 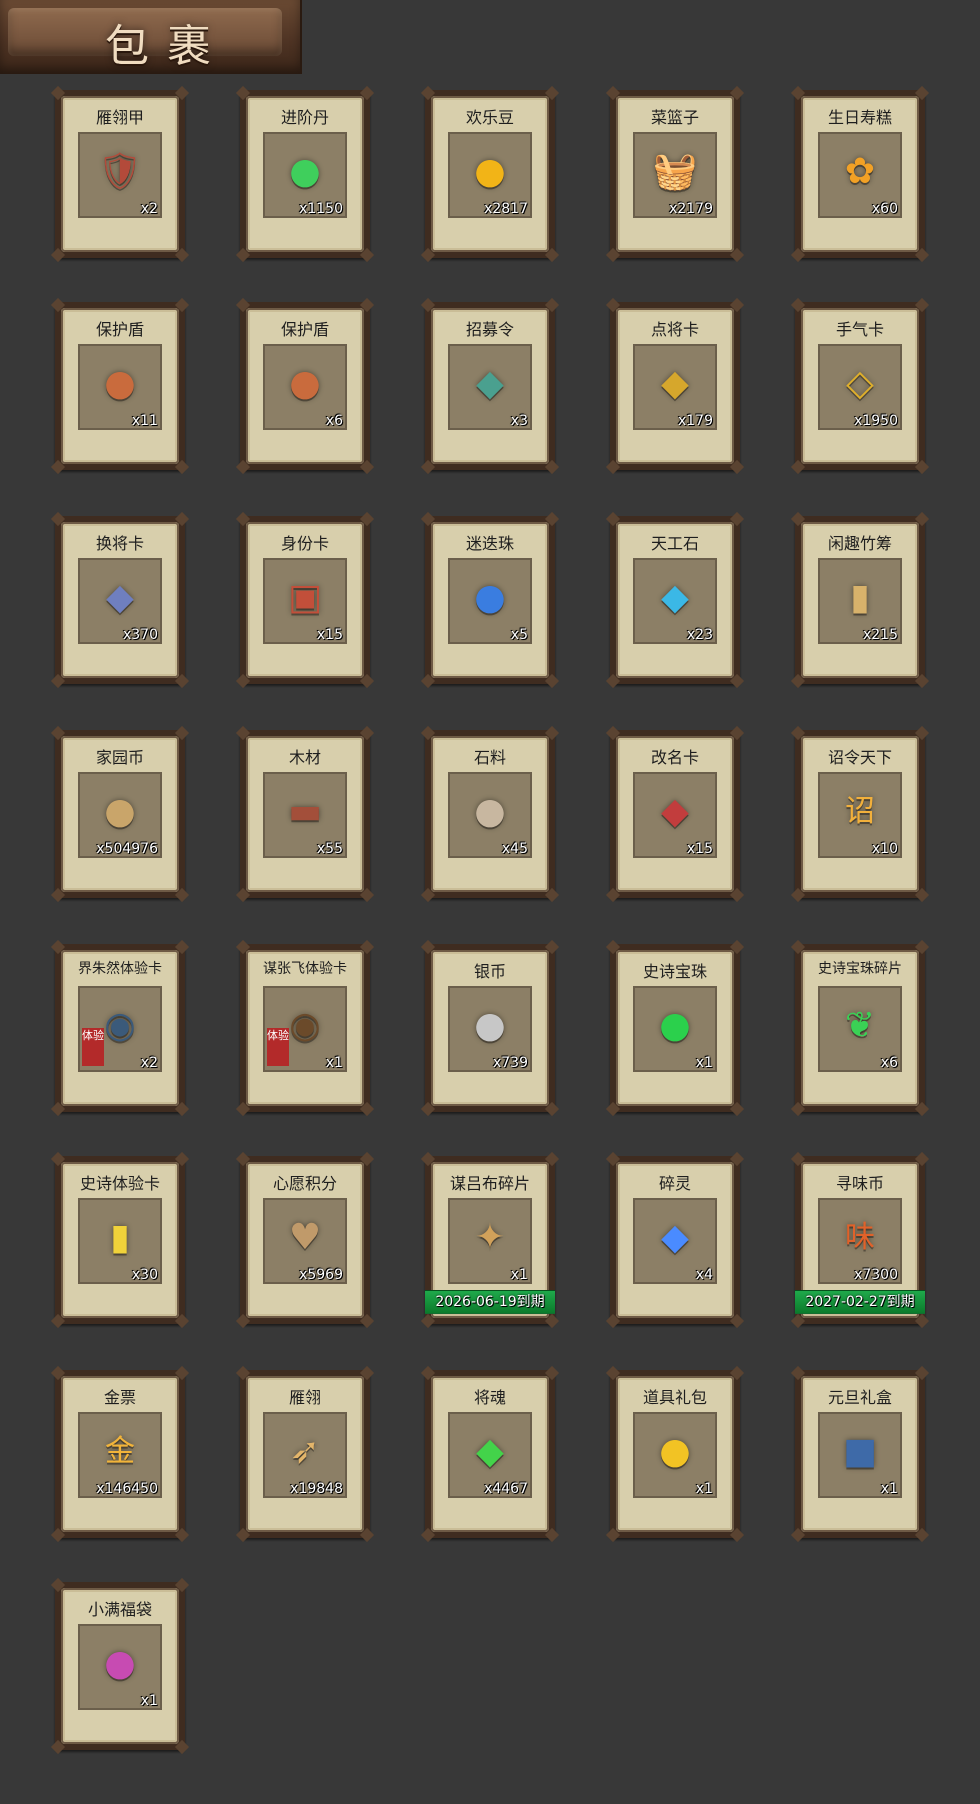 I want to click on expiry-banner: 2026-06-19到期, so click(x=490, y=1302).